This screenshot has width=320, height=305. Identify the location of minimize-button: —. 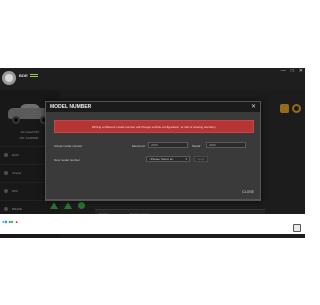
(283, 71).